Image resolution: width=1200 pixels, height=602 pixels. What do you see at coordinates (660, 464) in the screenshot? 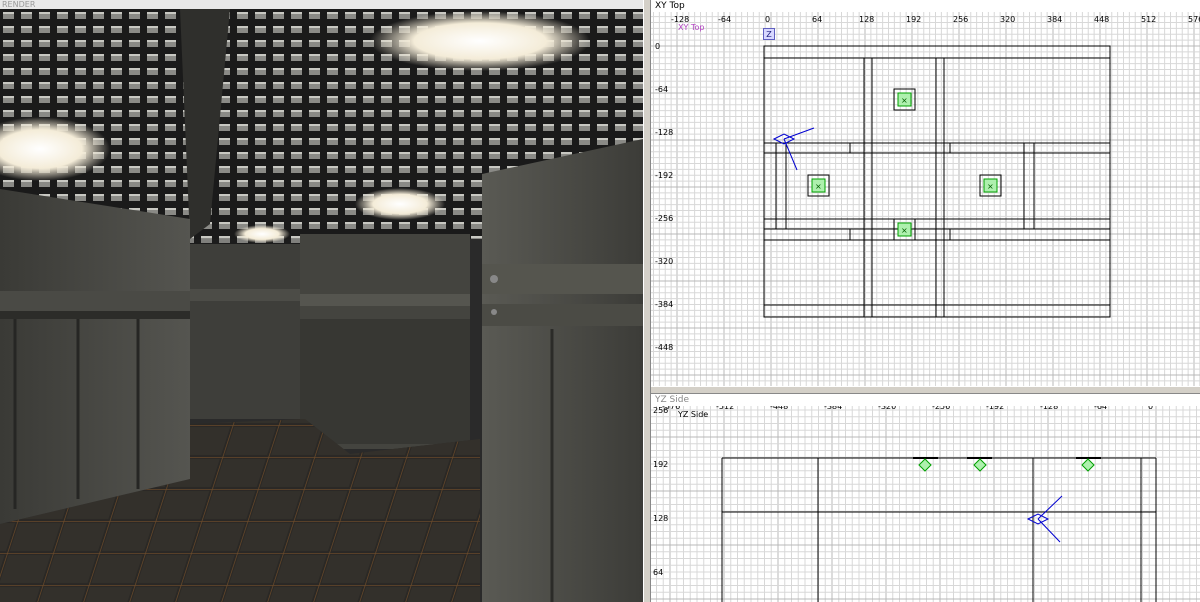
I see `yz-y-tick-label: 192` at bounding box center [660, 464].